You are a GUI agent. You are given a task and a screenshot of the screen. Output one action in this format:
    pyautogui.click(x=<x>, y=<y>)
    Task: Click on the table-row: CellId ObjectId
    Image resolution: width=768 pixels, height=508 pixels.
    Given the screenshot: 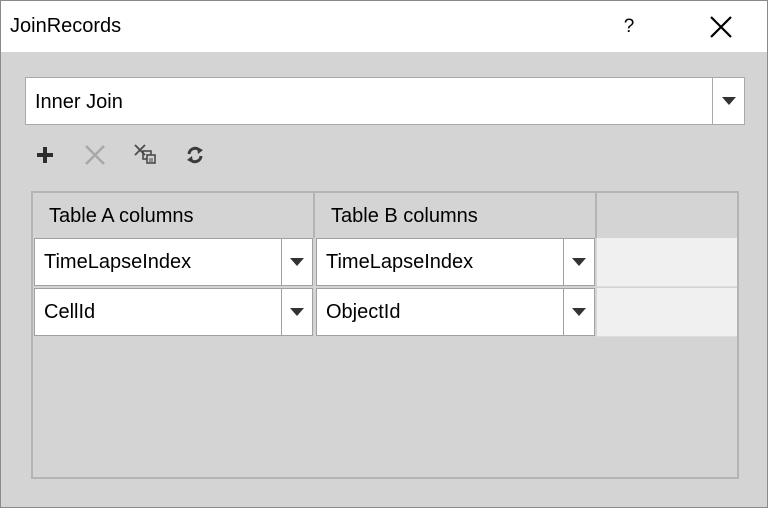 What is the action you would take?
    pyautogui.click(x=385, y=313)
    